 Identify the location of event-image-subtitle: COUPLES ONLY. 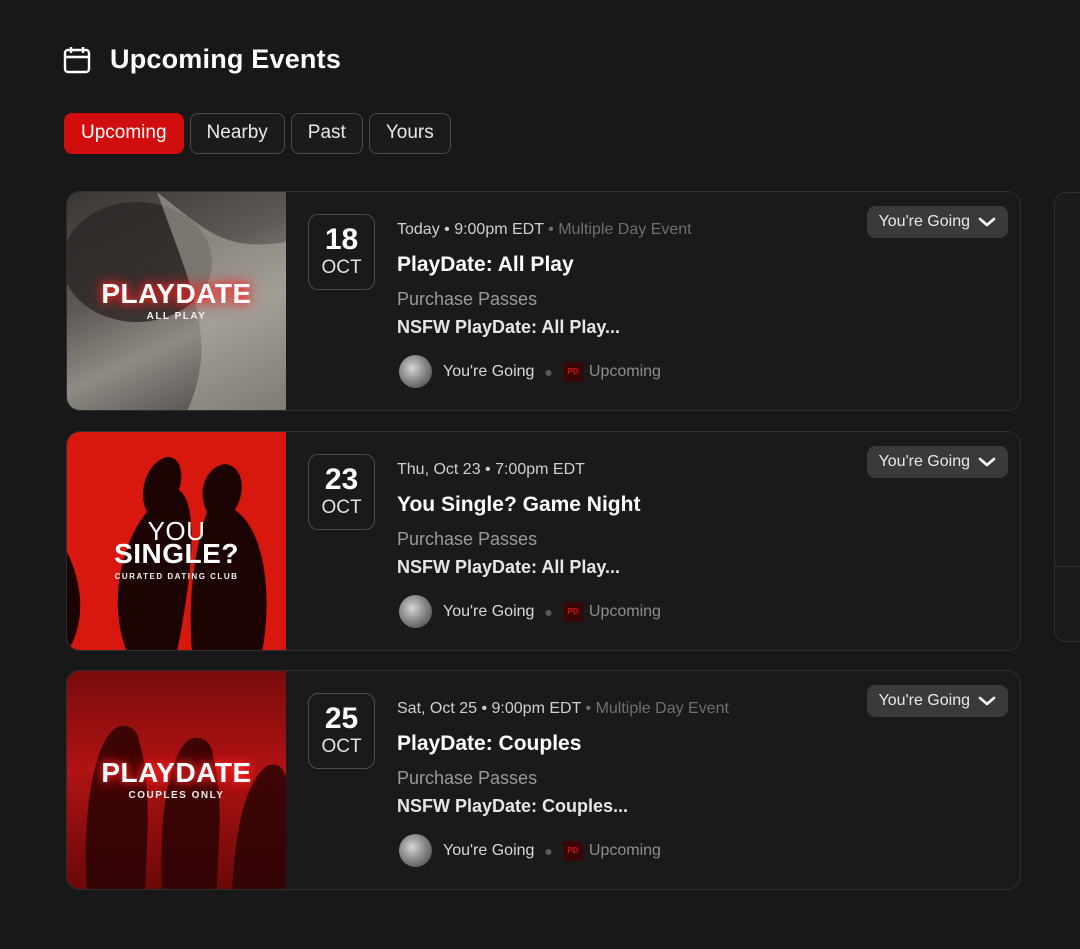
(176, 795).